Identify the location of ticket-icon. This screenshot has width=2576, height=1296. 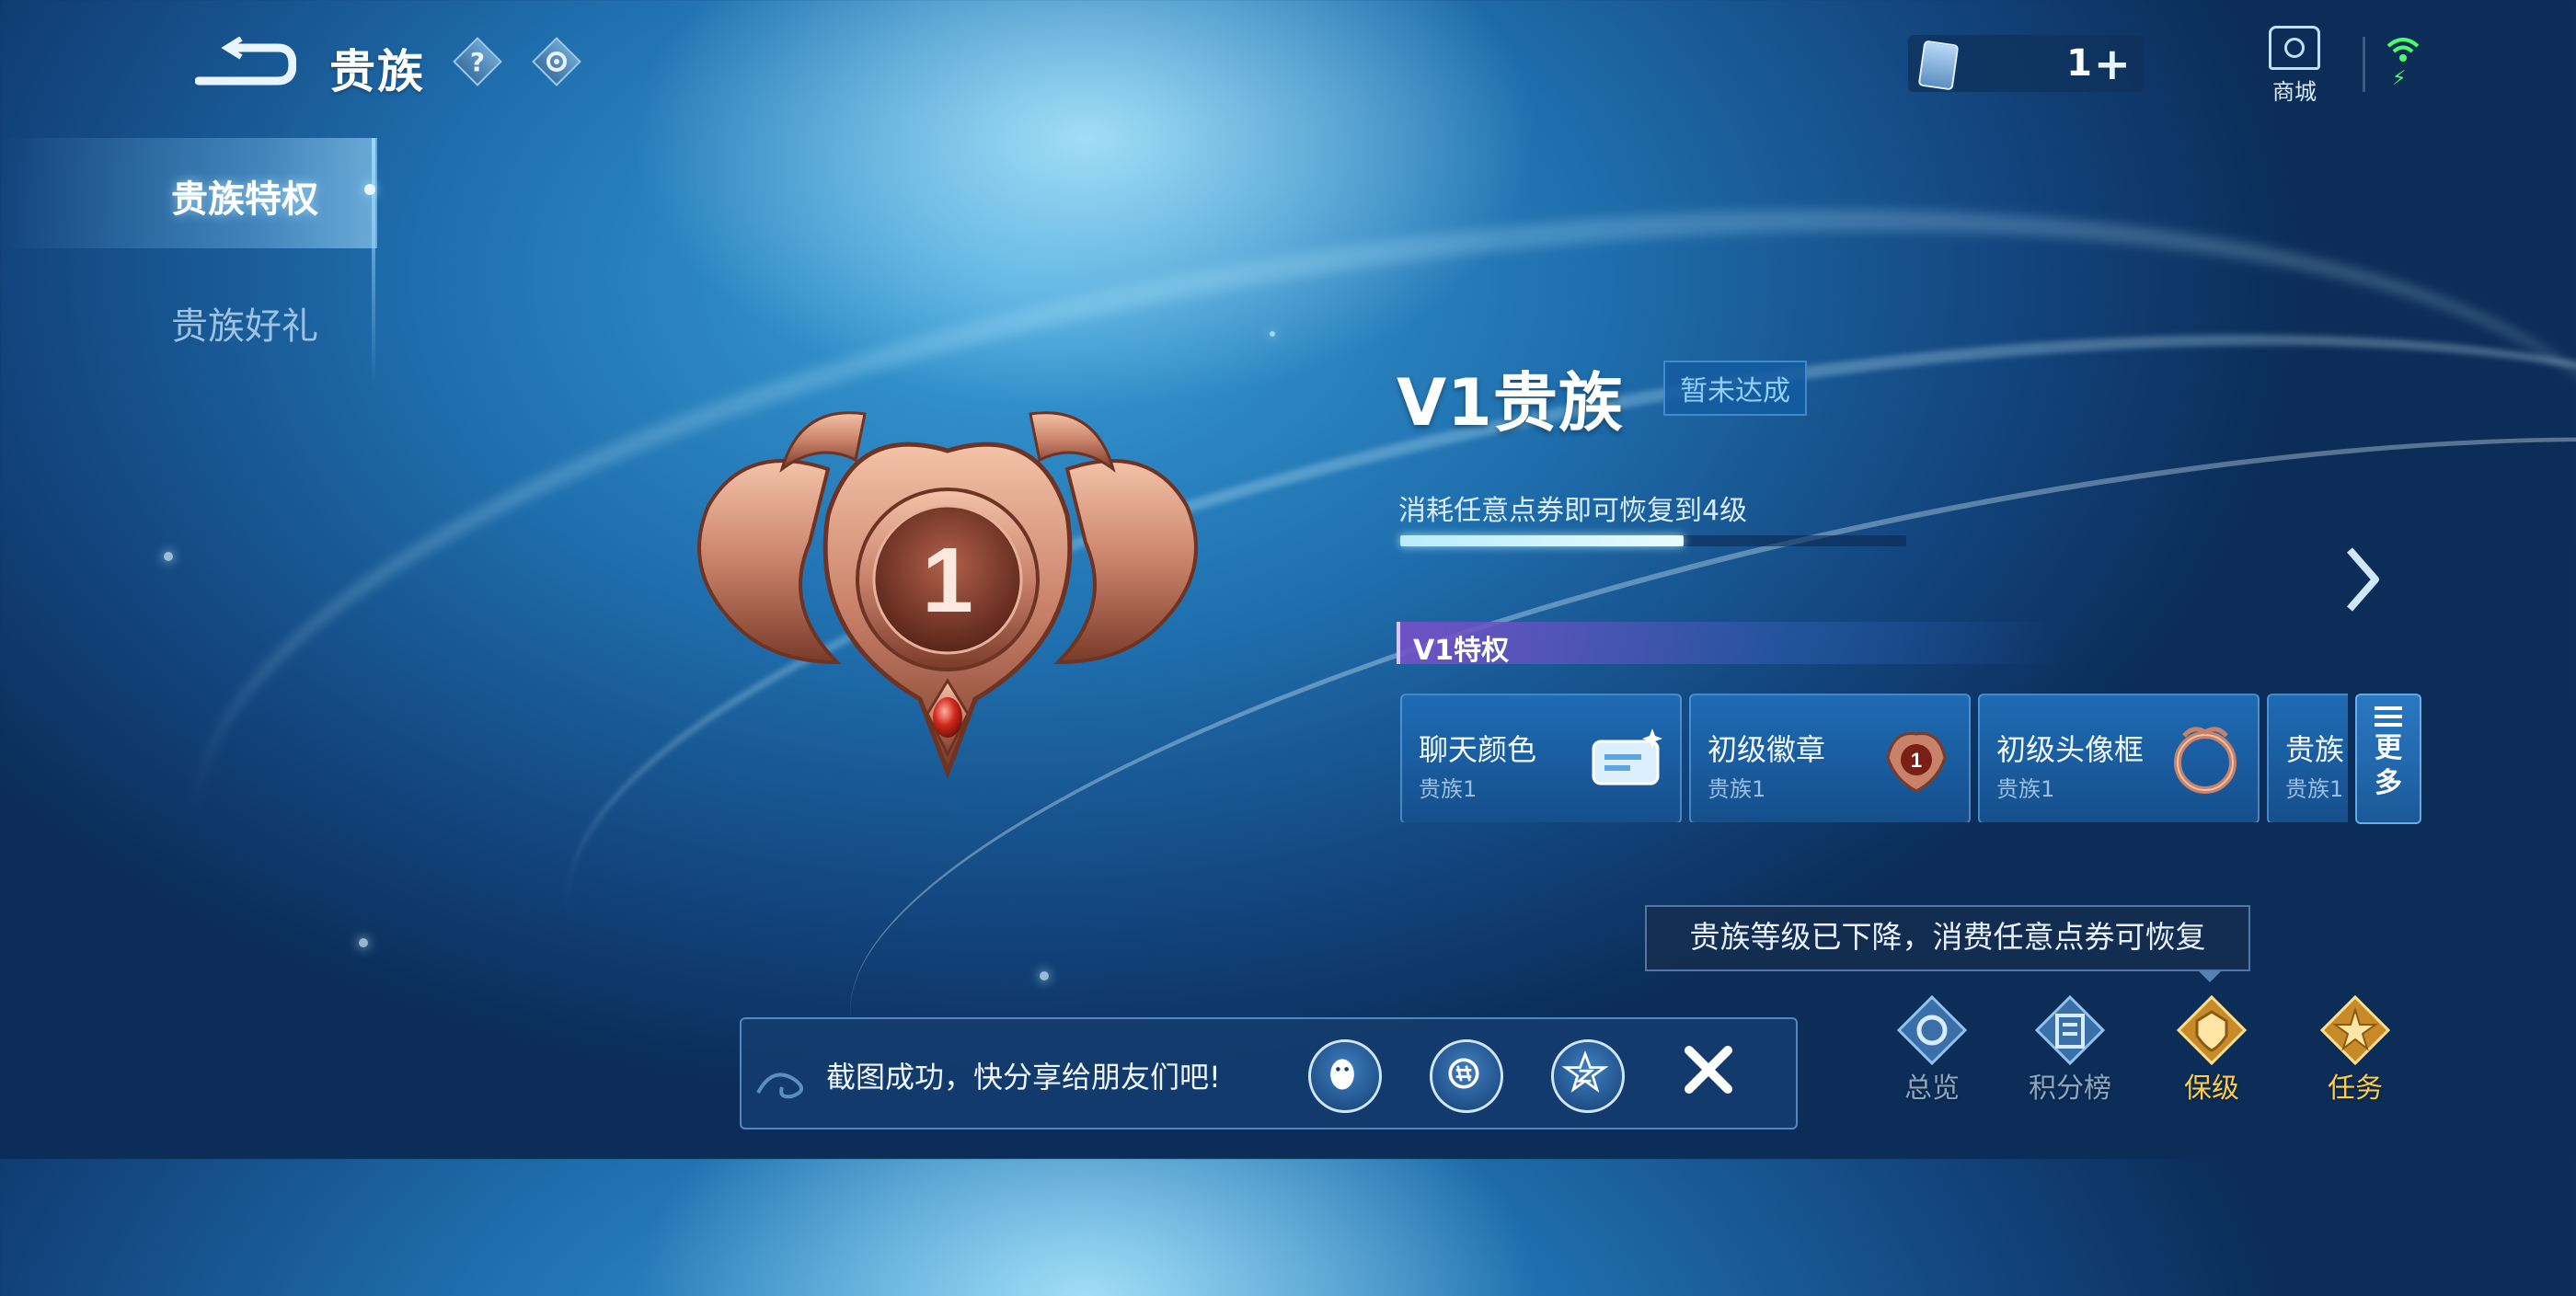
(1938, 66).